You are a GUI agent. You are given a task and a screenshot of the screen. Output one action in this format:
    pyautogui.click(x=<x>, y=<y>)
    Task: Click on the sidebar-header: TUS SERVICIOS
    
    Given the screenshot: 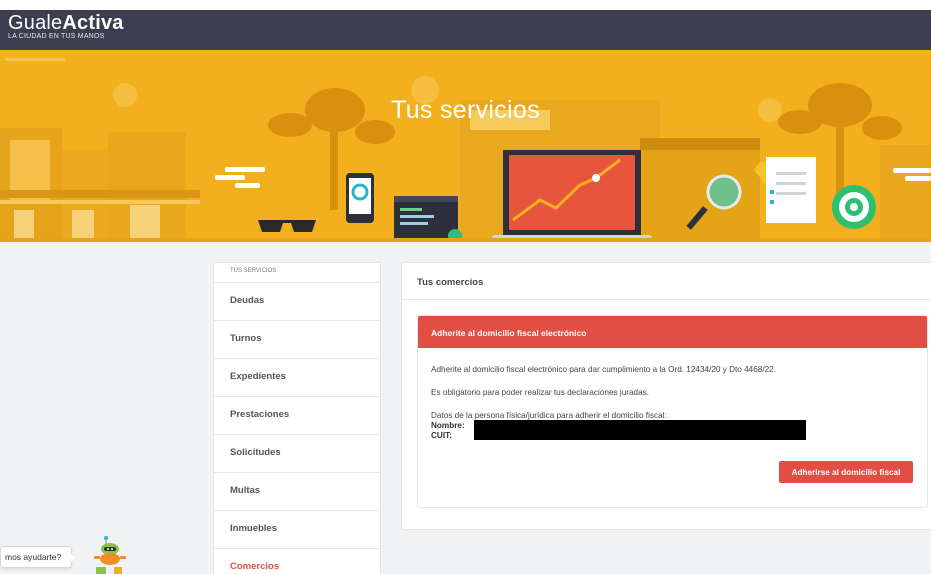 What is the action you would take?
    pyautogui.click(x=297, y=273)
    